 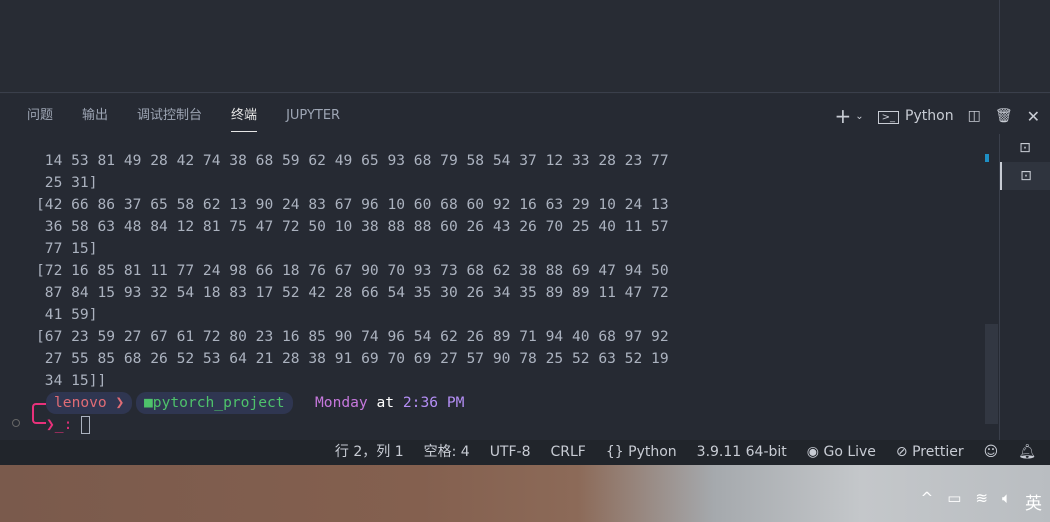 What do you see at coordinates (1025, 176) in the screenshot?
I see `terminal-instance-icon-active: ⊡` at bounding box center [1025, 176].